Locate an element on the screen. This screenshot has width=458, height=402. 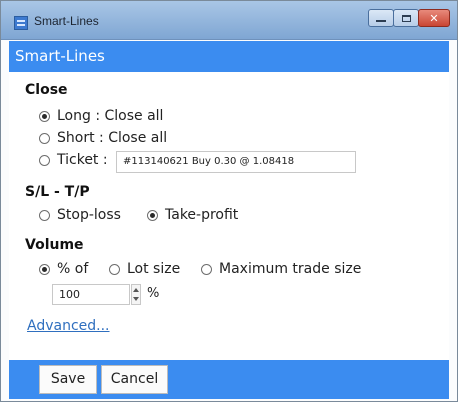
volume-lot-size-label: Lot size is located at coordinates (154, 269).